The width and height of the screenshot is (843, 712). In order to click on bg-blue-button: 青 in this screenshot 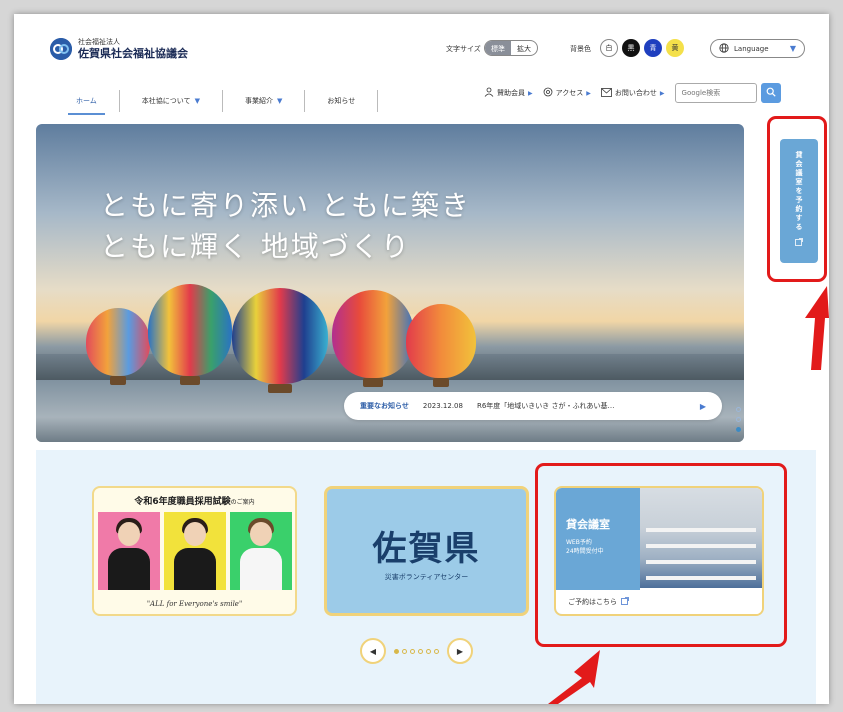, I will do `click(653, 48)`.